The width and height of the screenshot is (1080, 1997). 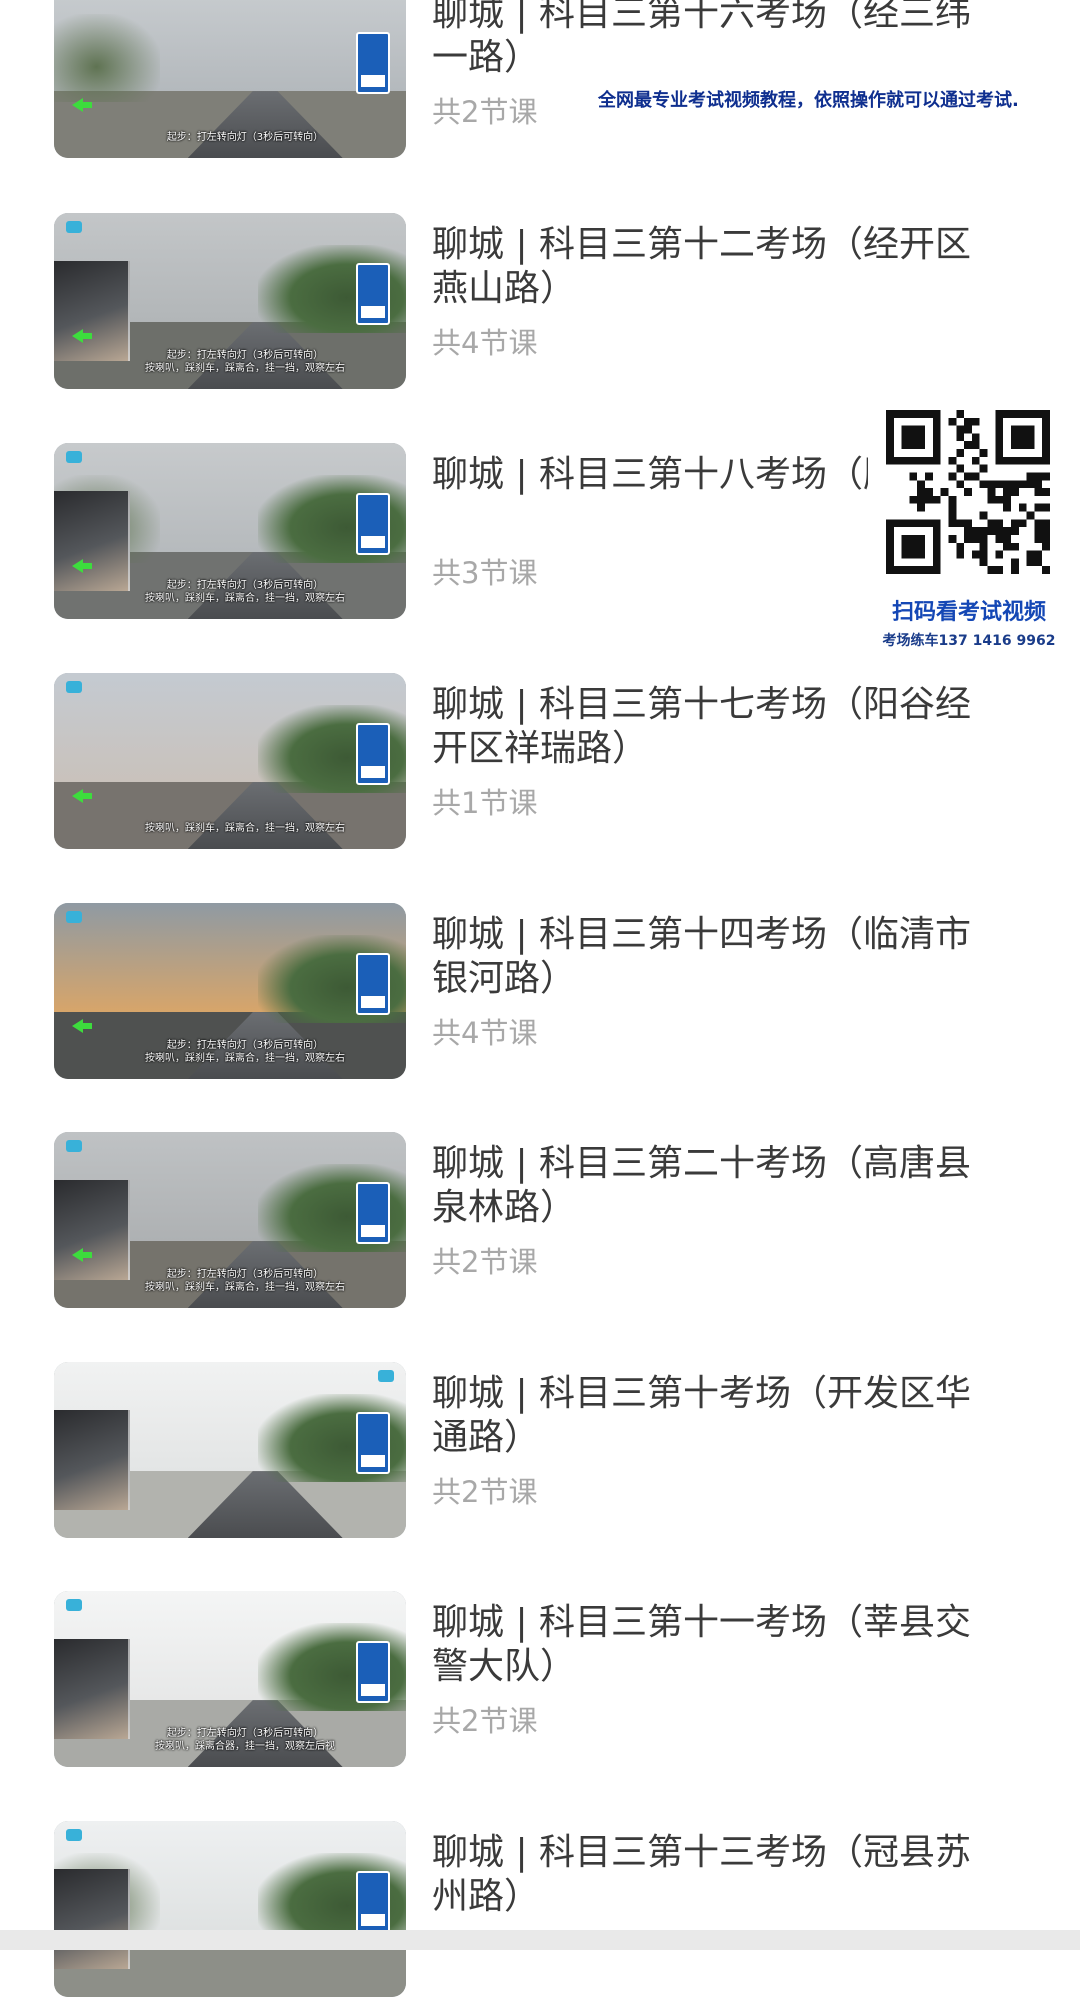 I want to click on course-thumbnail: 起步：打左转向灯（3秒后可转向）, so click(x=230, y=79).